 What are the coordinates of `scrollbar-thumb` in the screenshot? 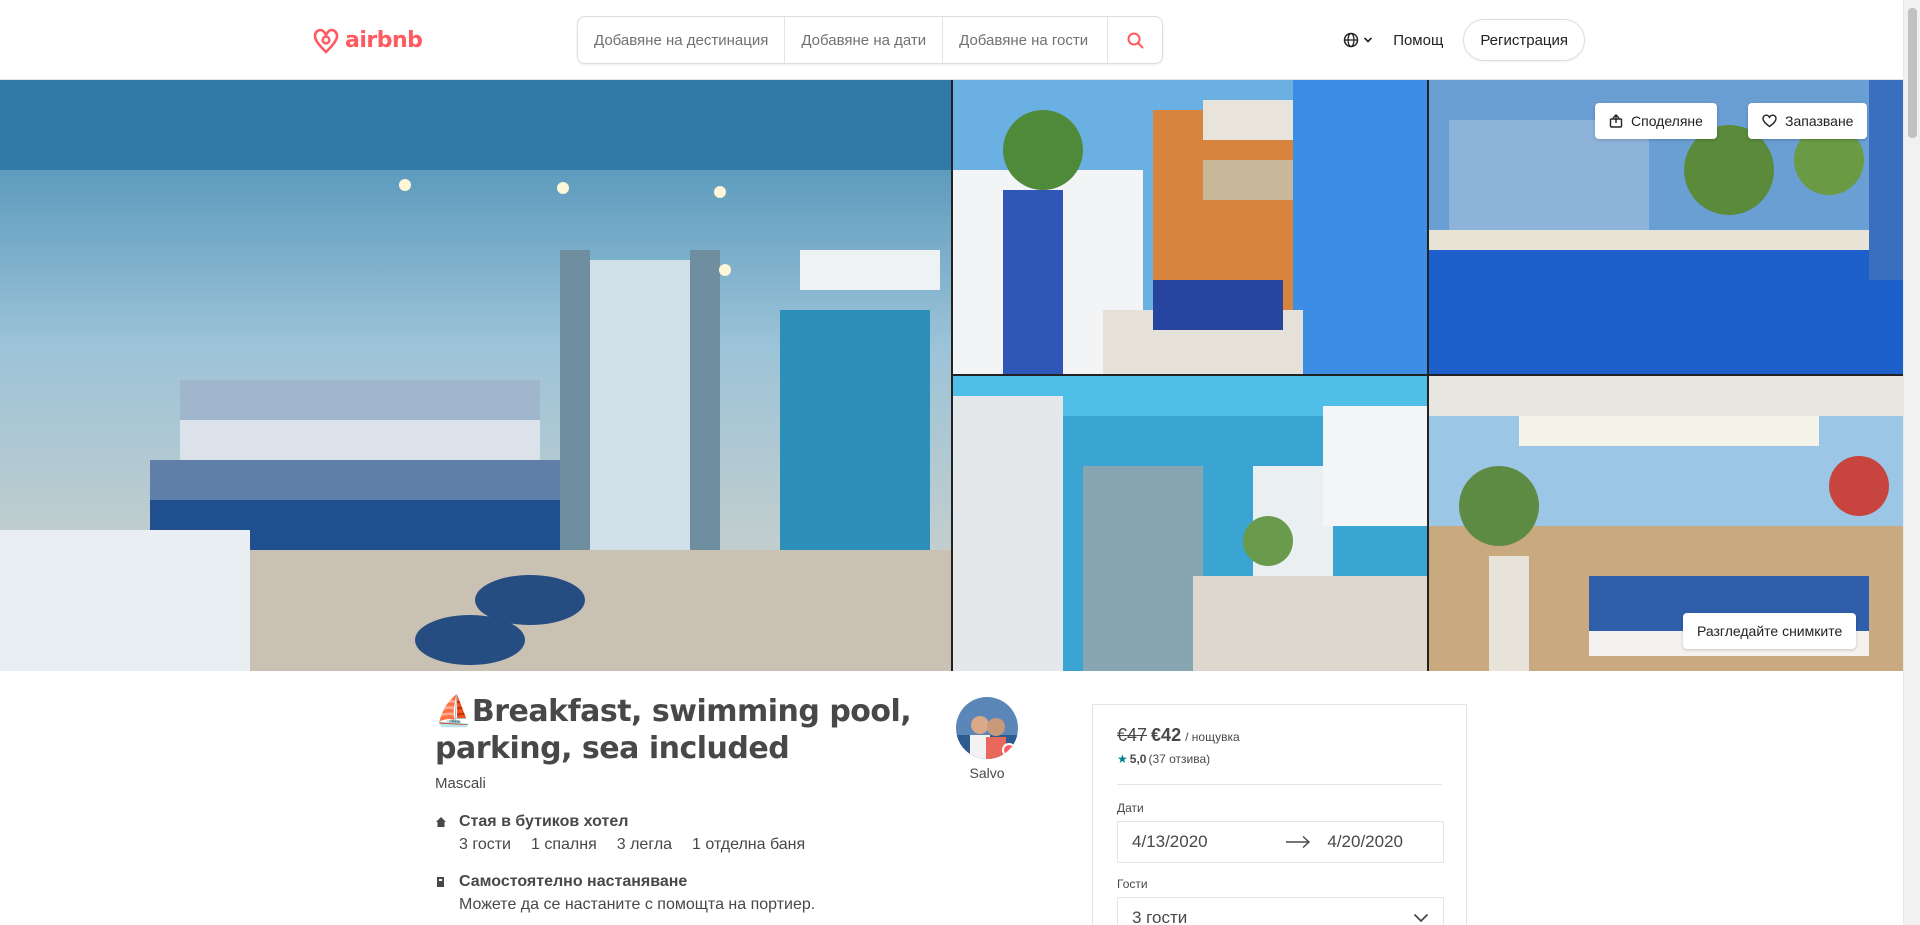 It's located at (1912, 73).